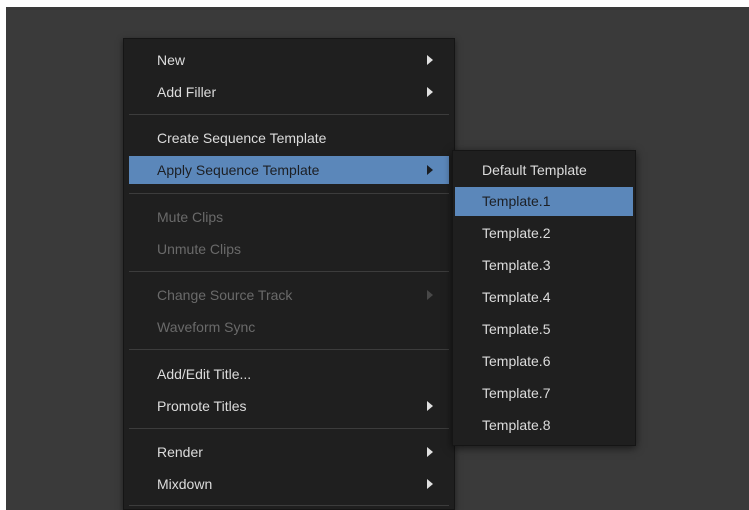 Image resolution: width=749 pixels, height=510 pixels. Describe the element at coordinates (289, 484) in the screenshot. I see `menu-item-mixdown: Mixdown` at that location.